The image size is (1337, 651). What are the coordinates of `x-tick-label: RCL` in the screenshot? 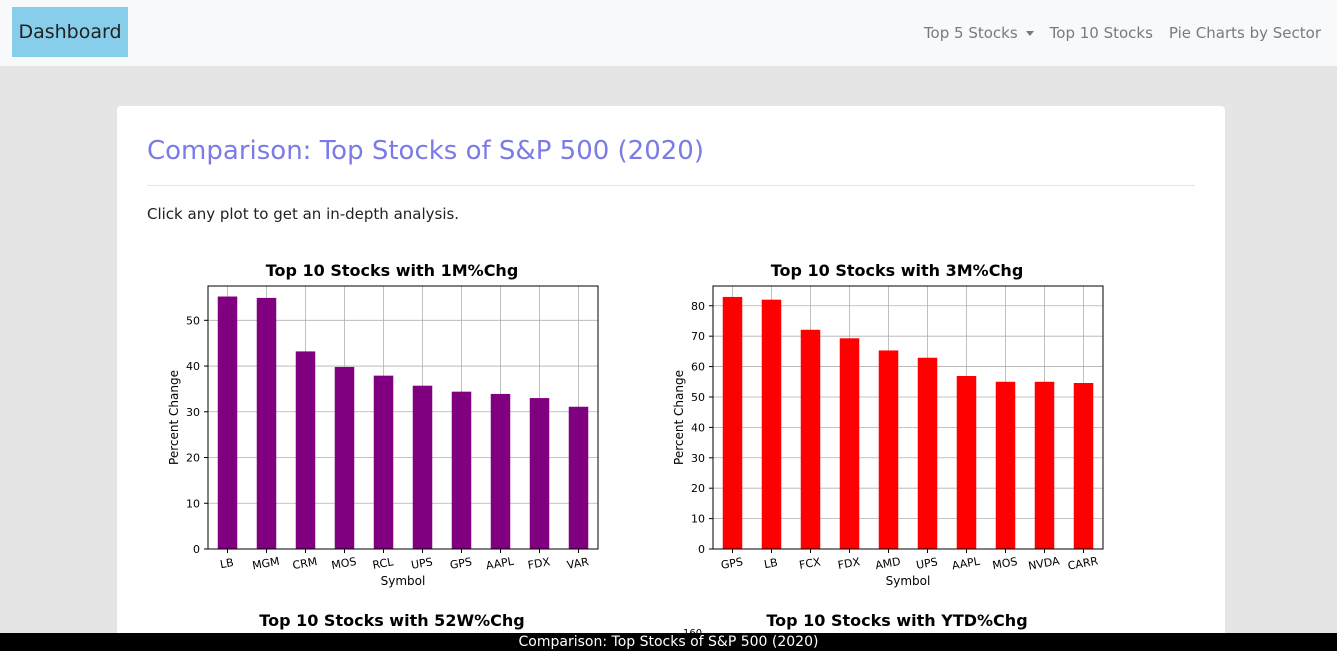 It's located at (383, 563).